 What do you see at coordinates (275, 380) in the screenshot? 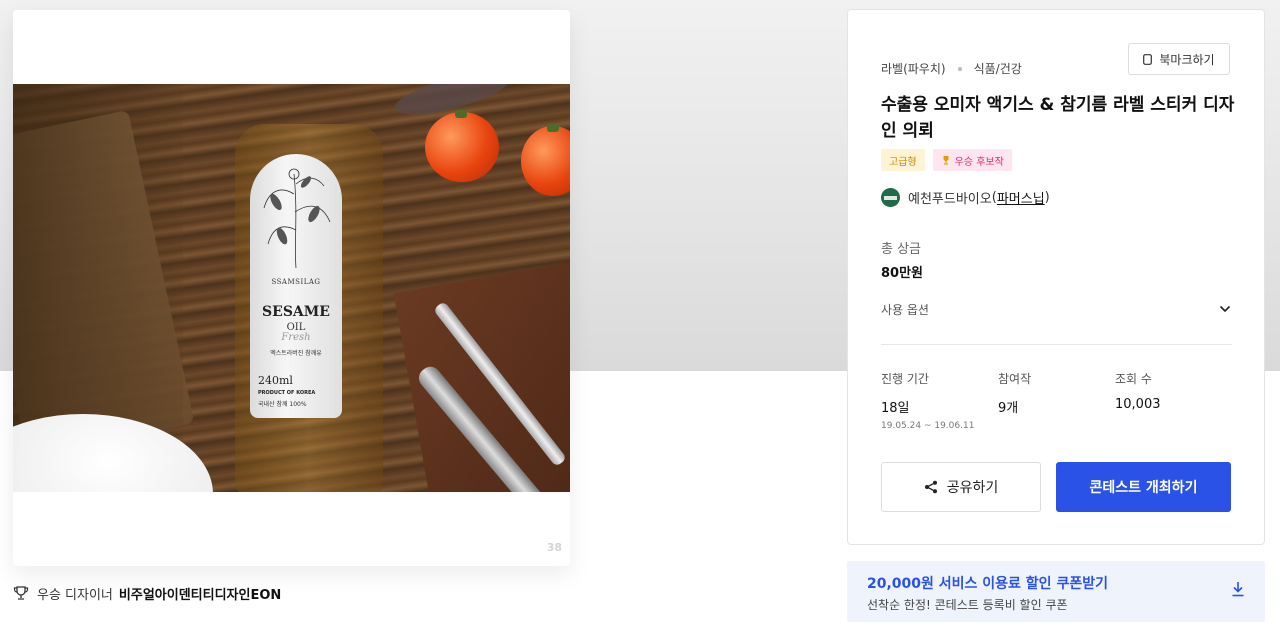
I see `bottle-volume: 240ml` at bounding box center [275, 380].